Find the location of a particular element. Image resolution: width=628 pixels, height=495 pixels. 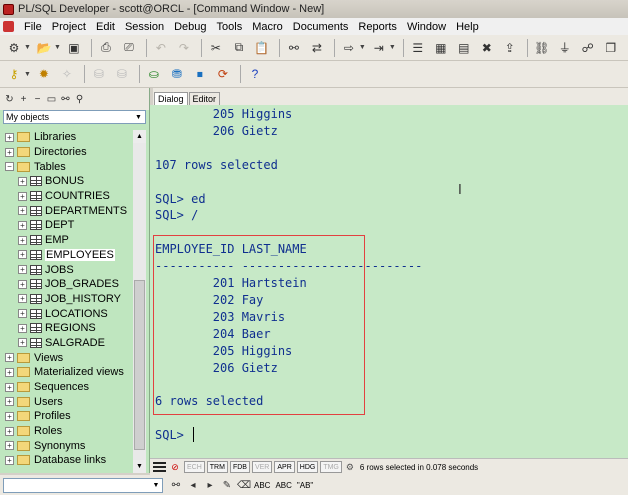

menu-edit: Edit is located at coordinates (105, 27).